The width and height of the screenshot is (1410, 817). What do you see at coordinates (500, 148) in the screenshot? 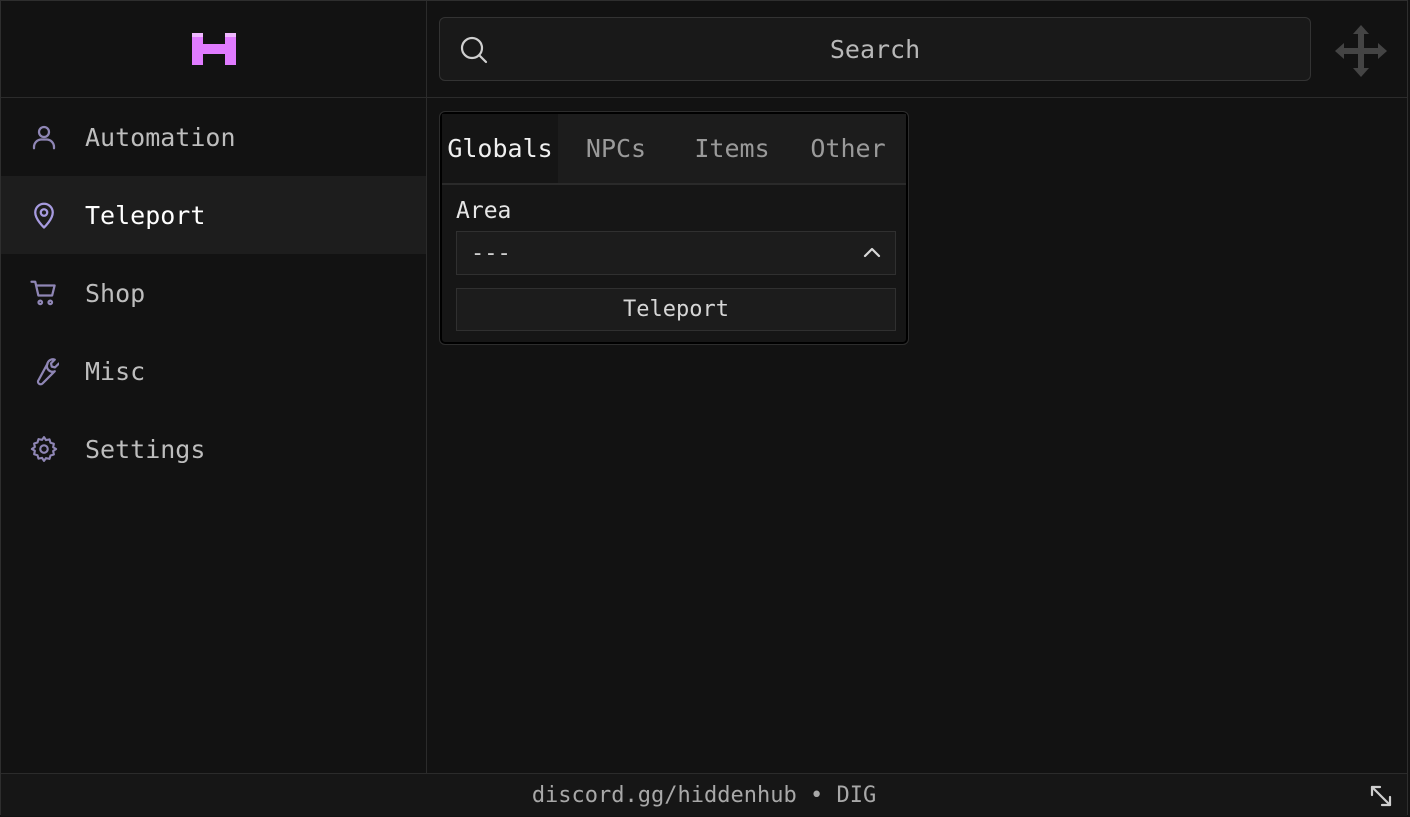
I see `tab-globals: Globals` at bounding box center [500, 148].